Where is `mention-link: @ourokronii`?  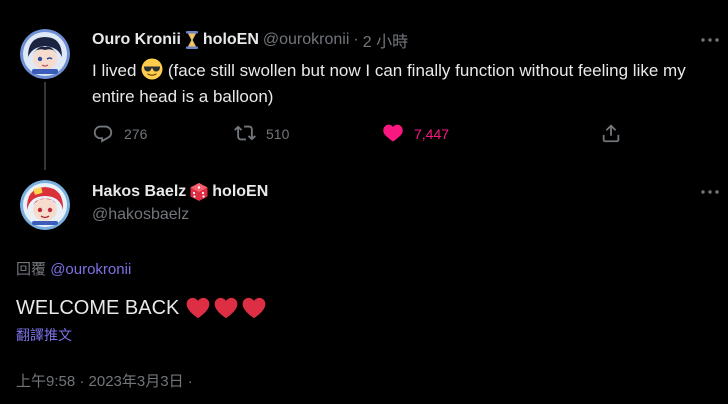 mention-link: @ourokronii is located at coordinates (90, 269).